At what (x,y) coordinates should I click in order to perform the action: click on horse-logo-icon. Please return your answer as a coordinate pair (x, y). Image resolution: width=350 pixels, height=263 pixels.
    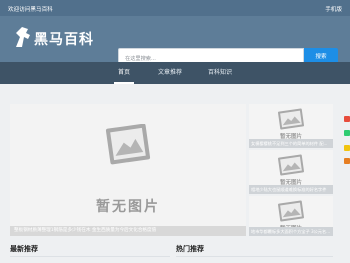
    Looking at the image, I should click on (23, 37).